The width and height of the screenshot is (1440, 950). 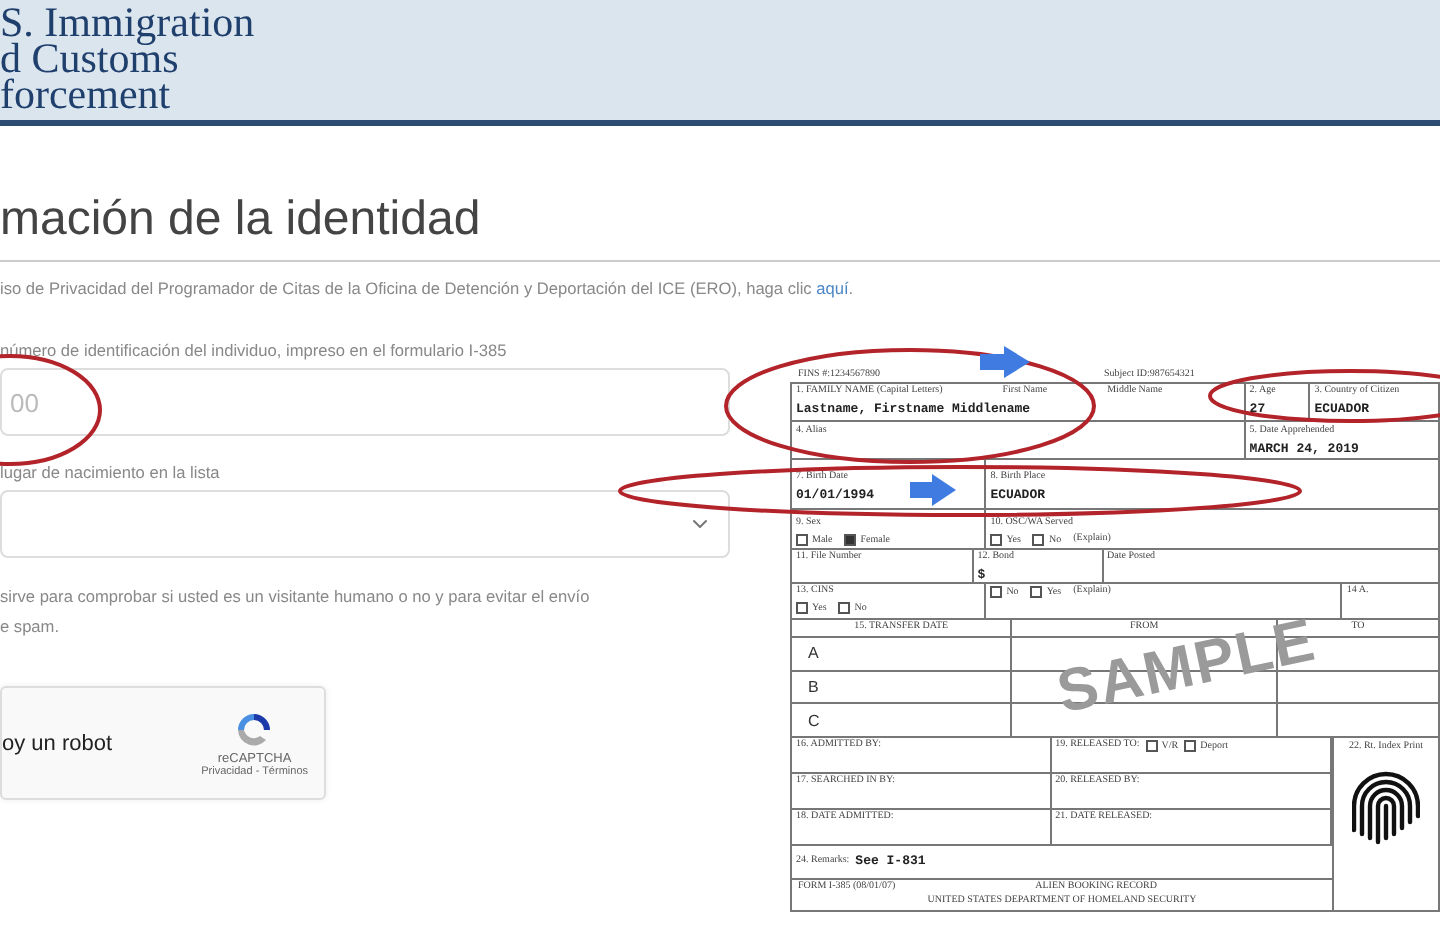 What do you see at coordinates (427, 288) in the screenshot?
I see `privacy-notice: iso de Privacidad del Programador de Citas de la Oficina de Detención y Deportación del ICE (ERO), haga clic aquí.` at bounding box center [427, 288].